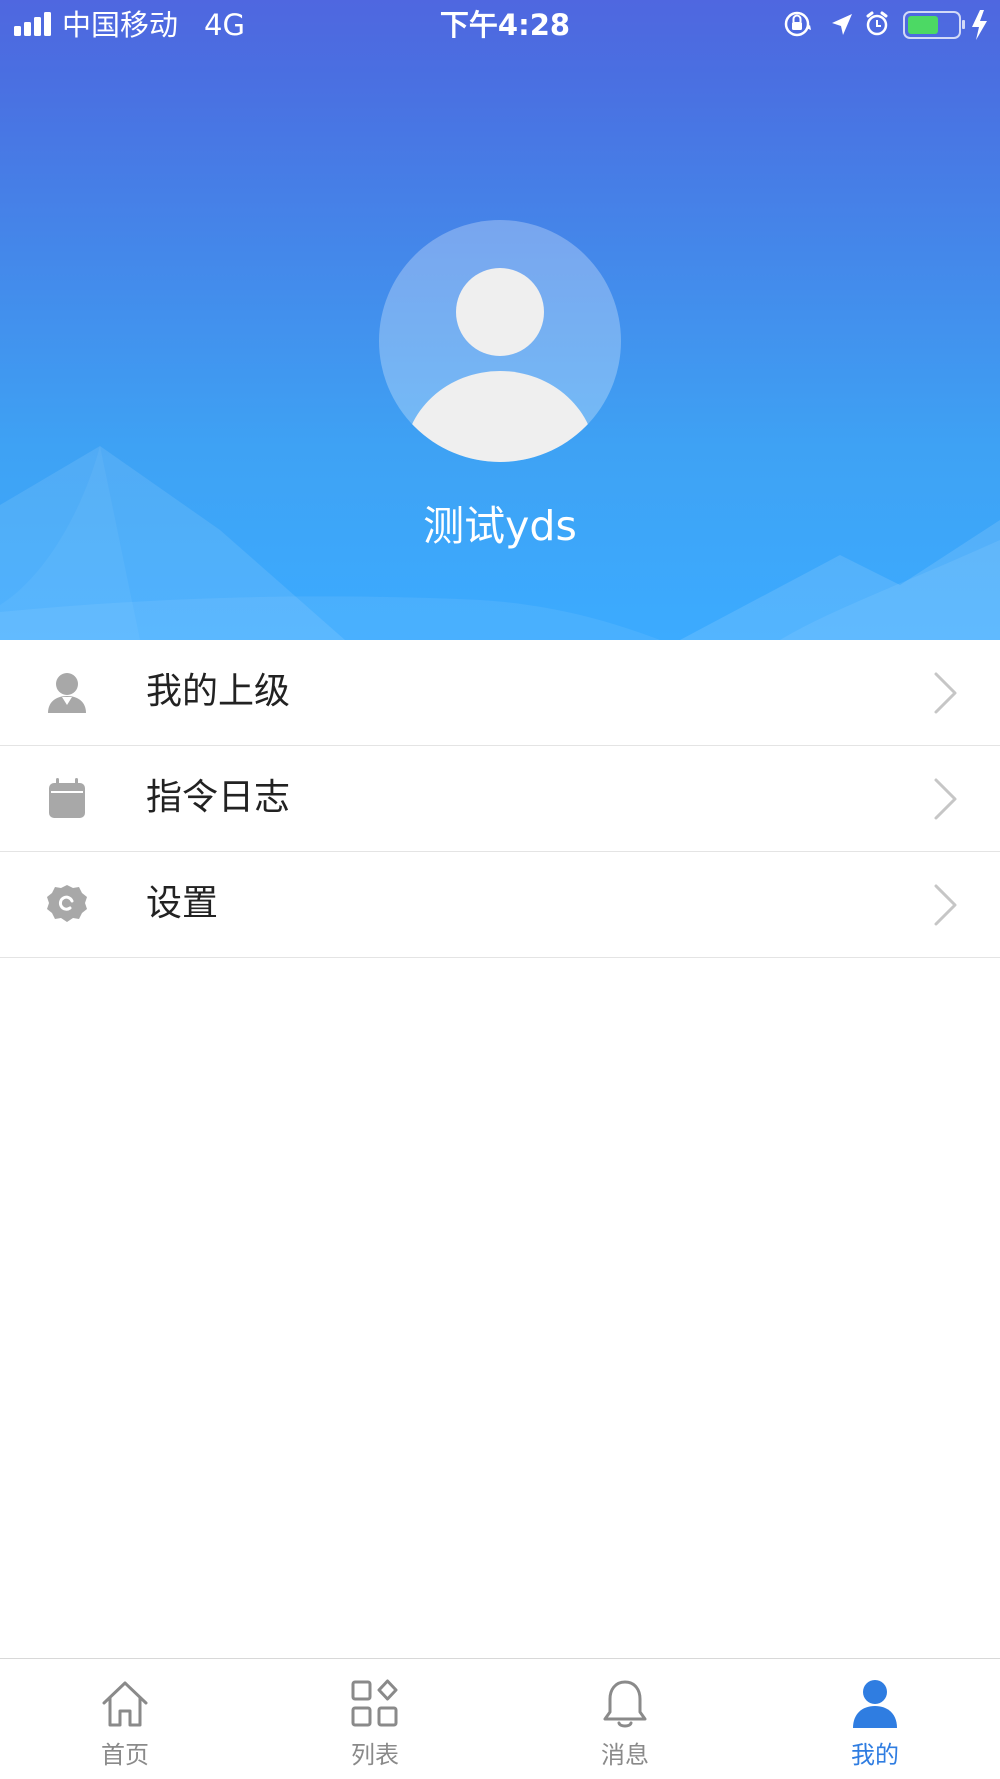 This screenshot has width=1000, height=1779. What do you see at coordinates (125, 1755) in the screenshot?
I see `tab-label: 首页` at bounding box center [125, 1755].